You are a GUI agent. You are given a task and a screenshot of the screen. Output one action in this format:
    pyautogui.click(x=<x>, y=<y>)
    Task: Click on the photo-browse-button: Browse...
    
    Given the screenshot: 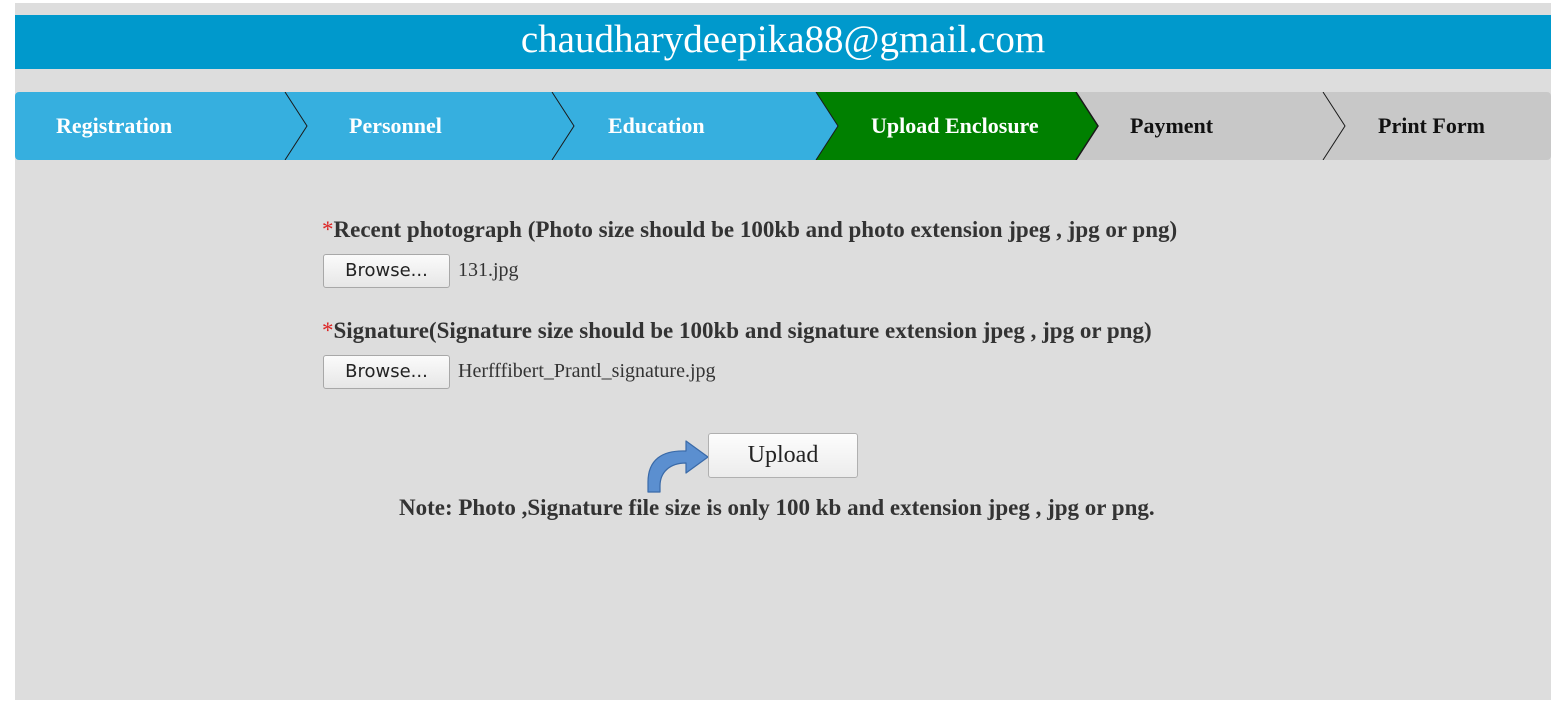 What is the action you would take?
    pyautogui.click(x=386, y=271)
    